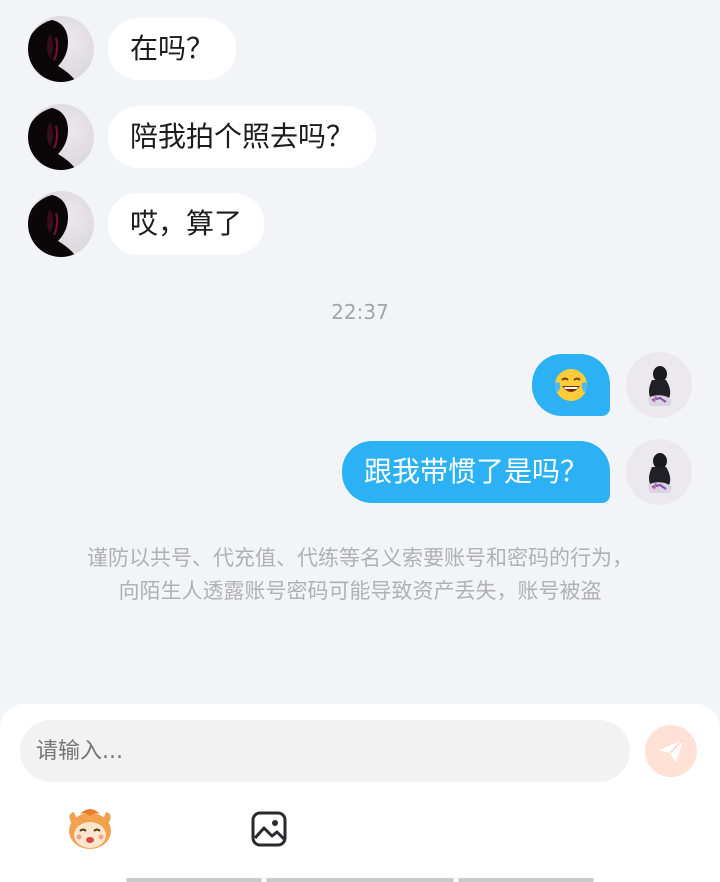 The width and height of the screenshot is (720, 882). I want to click on security-notice-line: 向陌生人透露账号密码可能导致资产丢失，账号被盗, so click(360, 591).